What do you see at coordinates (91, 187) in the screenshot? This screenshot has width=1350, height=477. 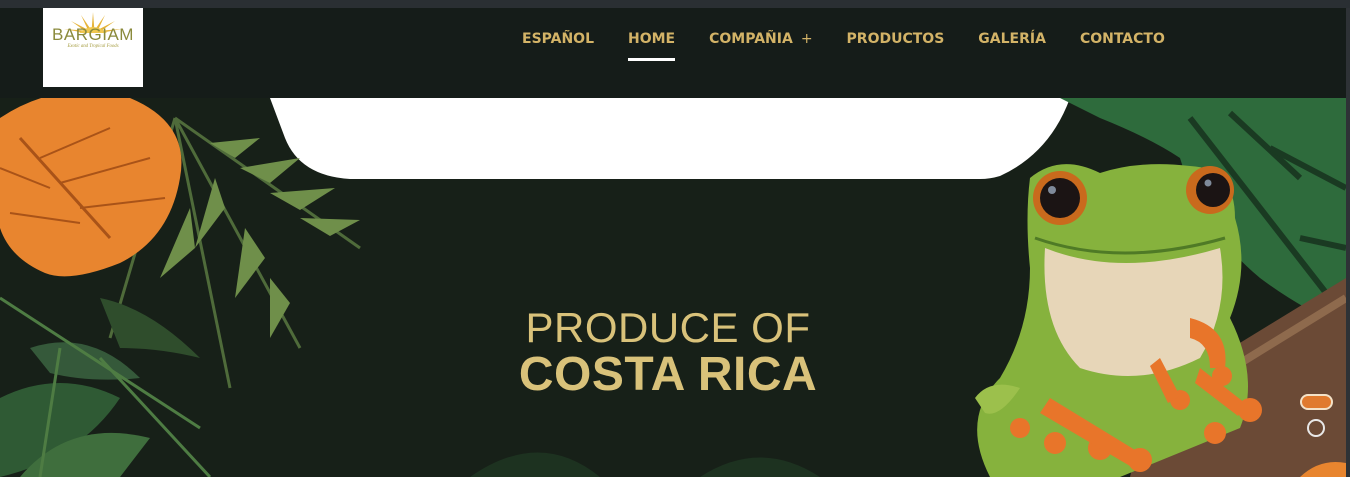 I see `monstera-leaf-icon` at bounding box center [91, 187].